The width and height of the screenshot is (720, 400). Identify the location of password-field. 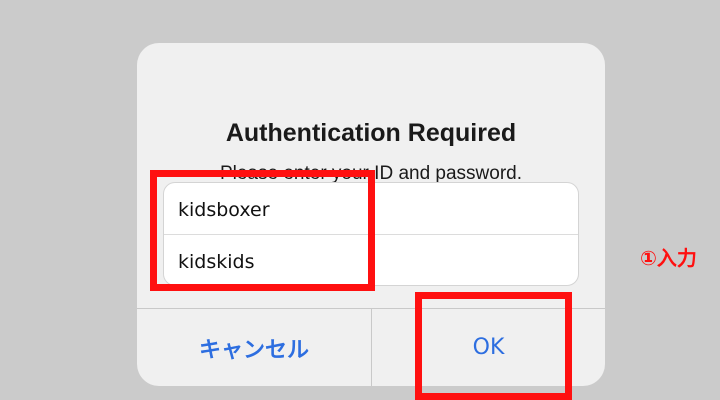
(371, 262).